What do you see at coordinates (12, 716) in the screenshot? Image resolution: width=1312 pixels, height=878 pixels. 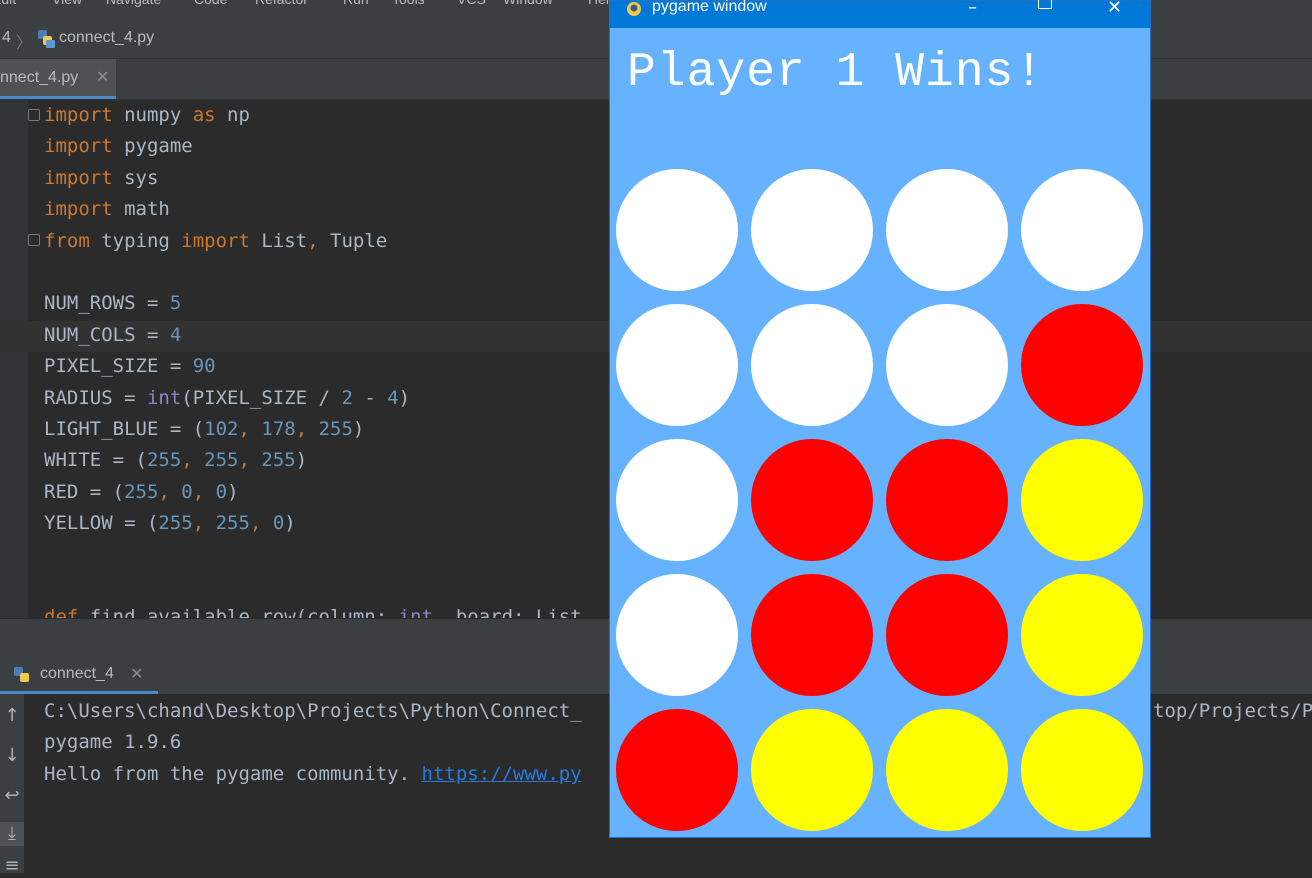 I see `arrow-up-icon: ↑` at bounding box center [12, 716].